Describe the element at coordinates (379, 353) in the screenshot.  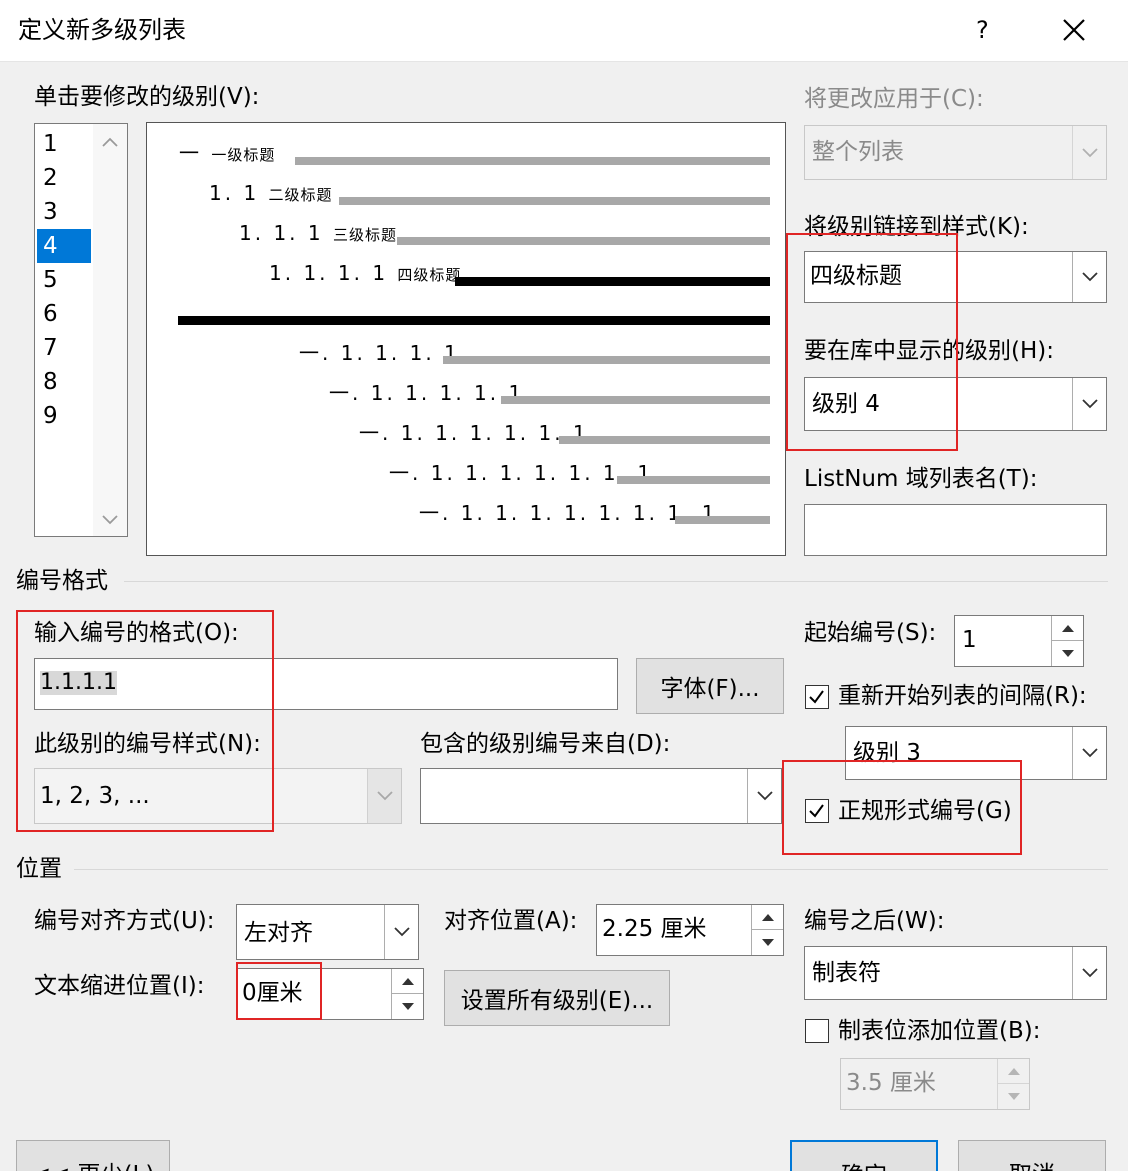
I see `preview-line-6: 一. 1. 1. 1. 1` at that location.